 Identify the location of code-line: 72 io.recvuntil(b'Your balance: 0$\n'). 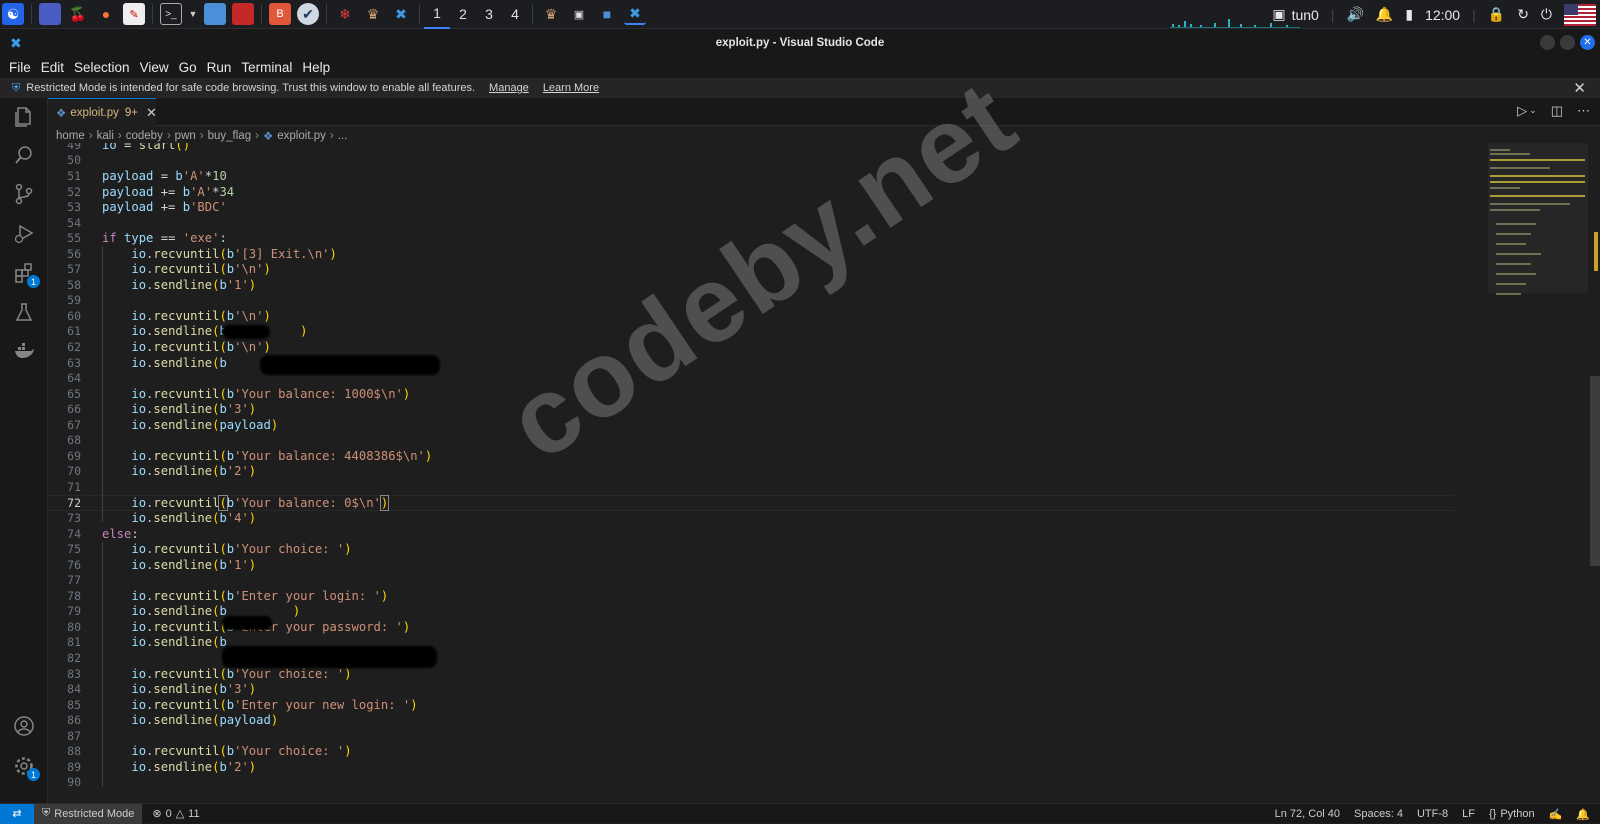
(768, 502).